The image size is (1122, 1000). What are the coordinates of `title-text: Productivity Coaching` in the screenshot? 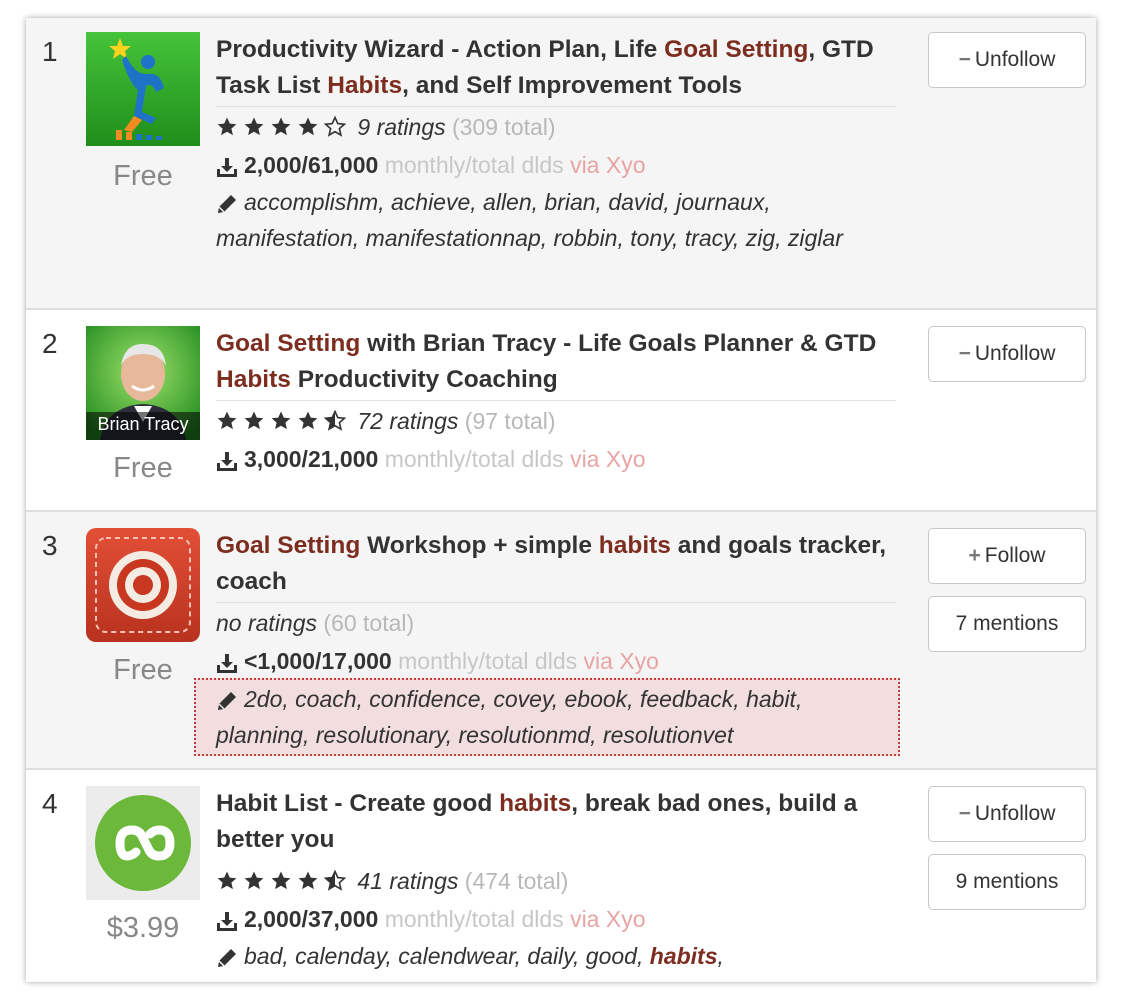 It's located at (424, 379).